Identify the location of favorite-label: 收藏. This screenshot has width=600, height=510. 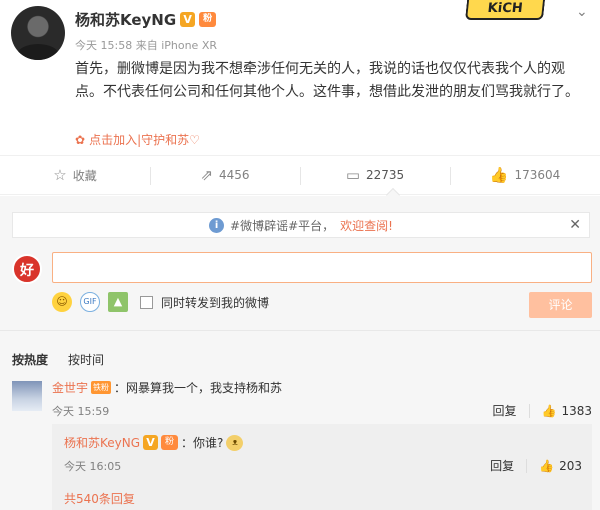
(84, 175).